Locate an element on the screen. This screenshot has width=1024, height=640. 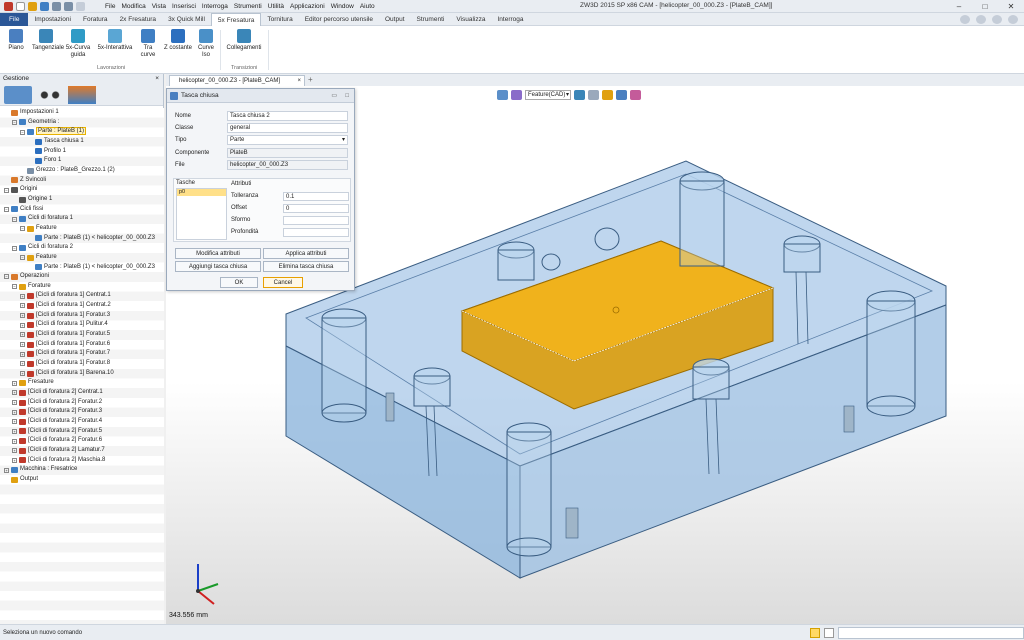
tree-item: Impostazioni 1 is located at coordinates (82, 113).